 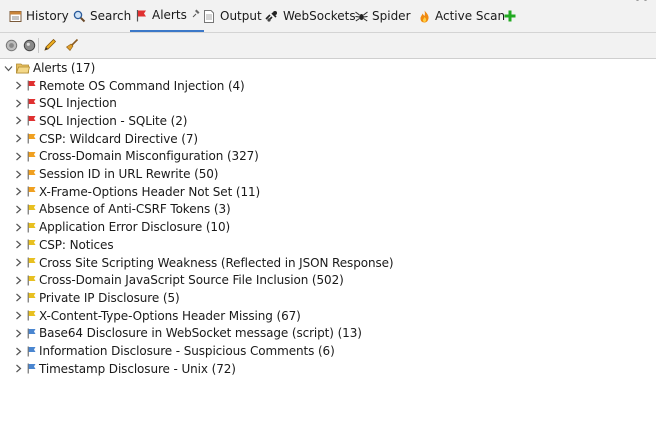 I want to click on search-icon, so click(x=79, y=16).